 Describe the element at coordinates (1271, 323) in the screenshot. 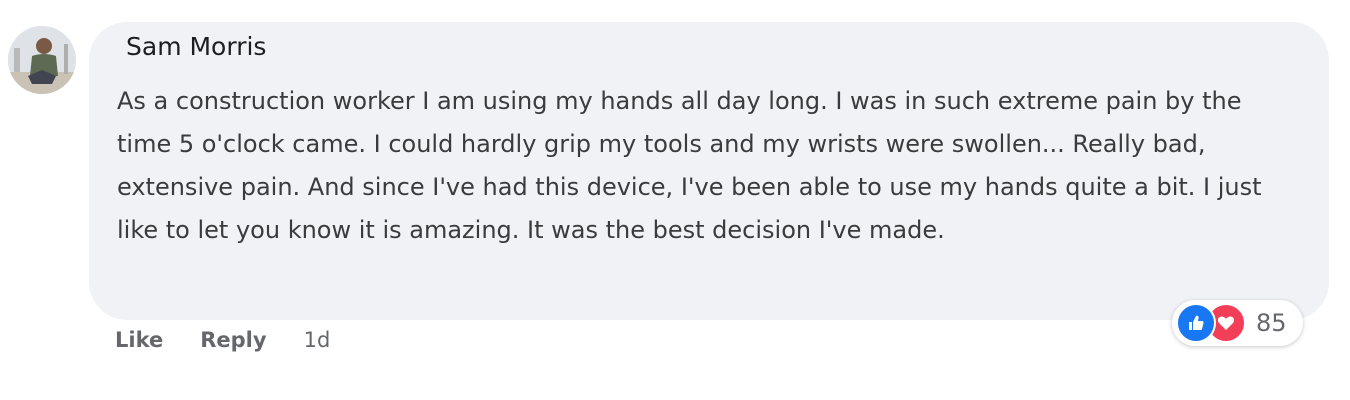

I see `reaction-count: 85` at that location.